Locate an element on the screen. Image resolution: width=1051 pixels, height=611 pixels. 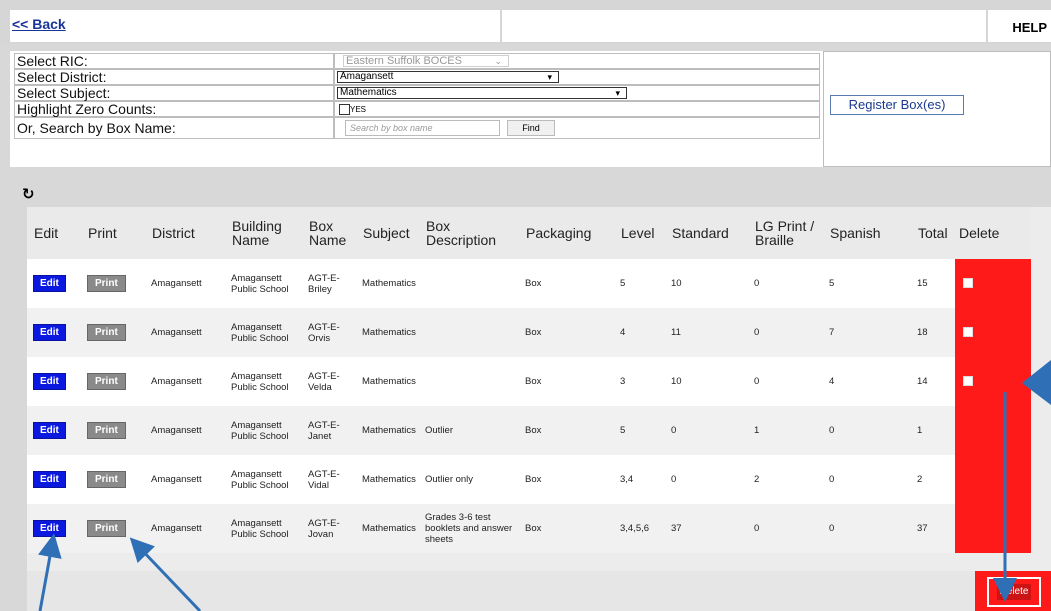
lg-print-cell: 2 is located at coordinates (785, 479).